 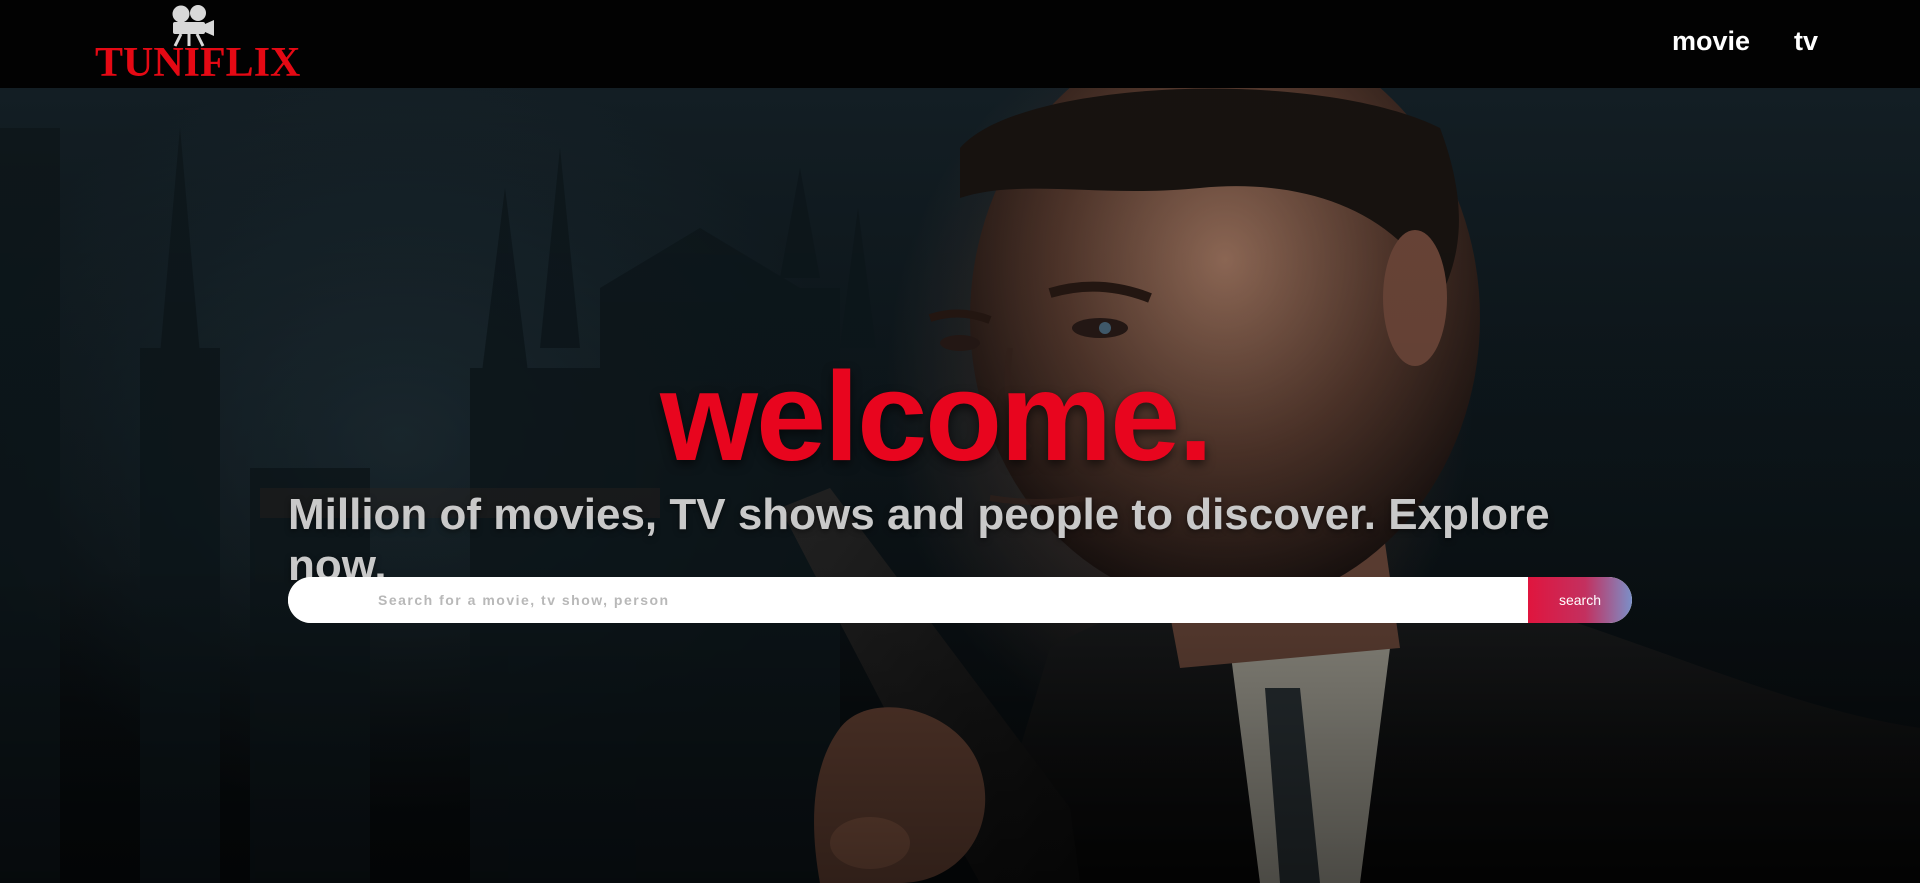 What do you see at coordinates (908, 600) in the screenshot?
I see `search-input` at bounding box center [908, 600].